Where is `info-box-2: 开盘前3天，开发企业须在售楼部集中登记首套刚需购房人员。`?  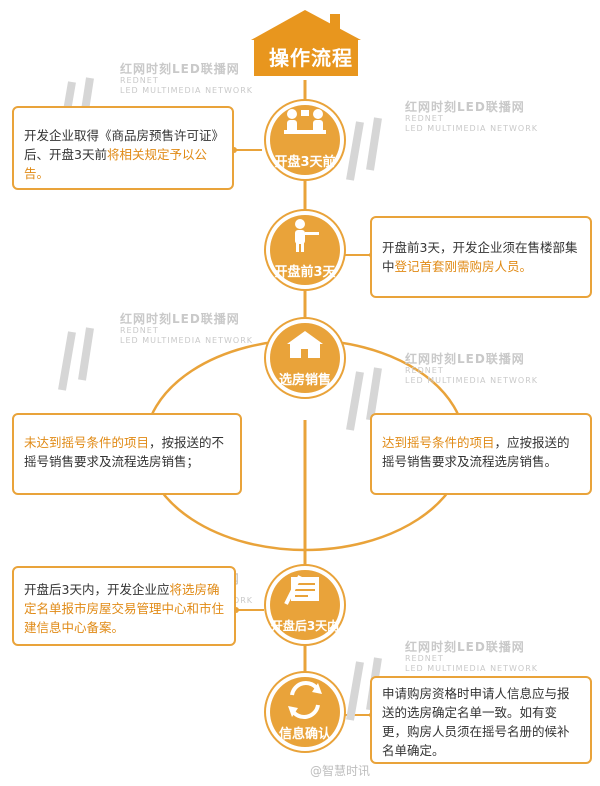 info-box-2: 开盘前3天，开发企业须在售楼部集中登记首套刚需购房人员。 is located at coordinates (481, 257).